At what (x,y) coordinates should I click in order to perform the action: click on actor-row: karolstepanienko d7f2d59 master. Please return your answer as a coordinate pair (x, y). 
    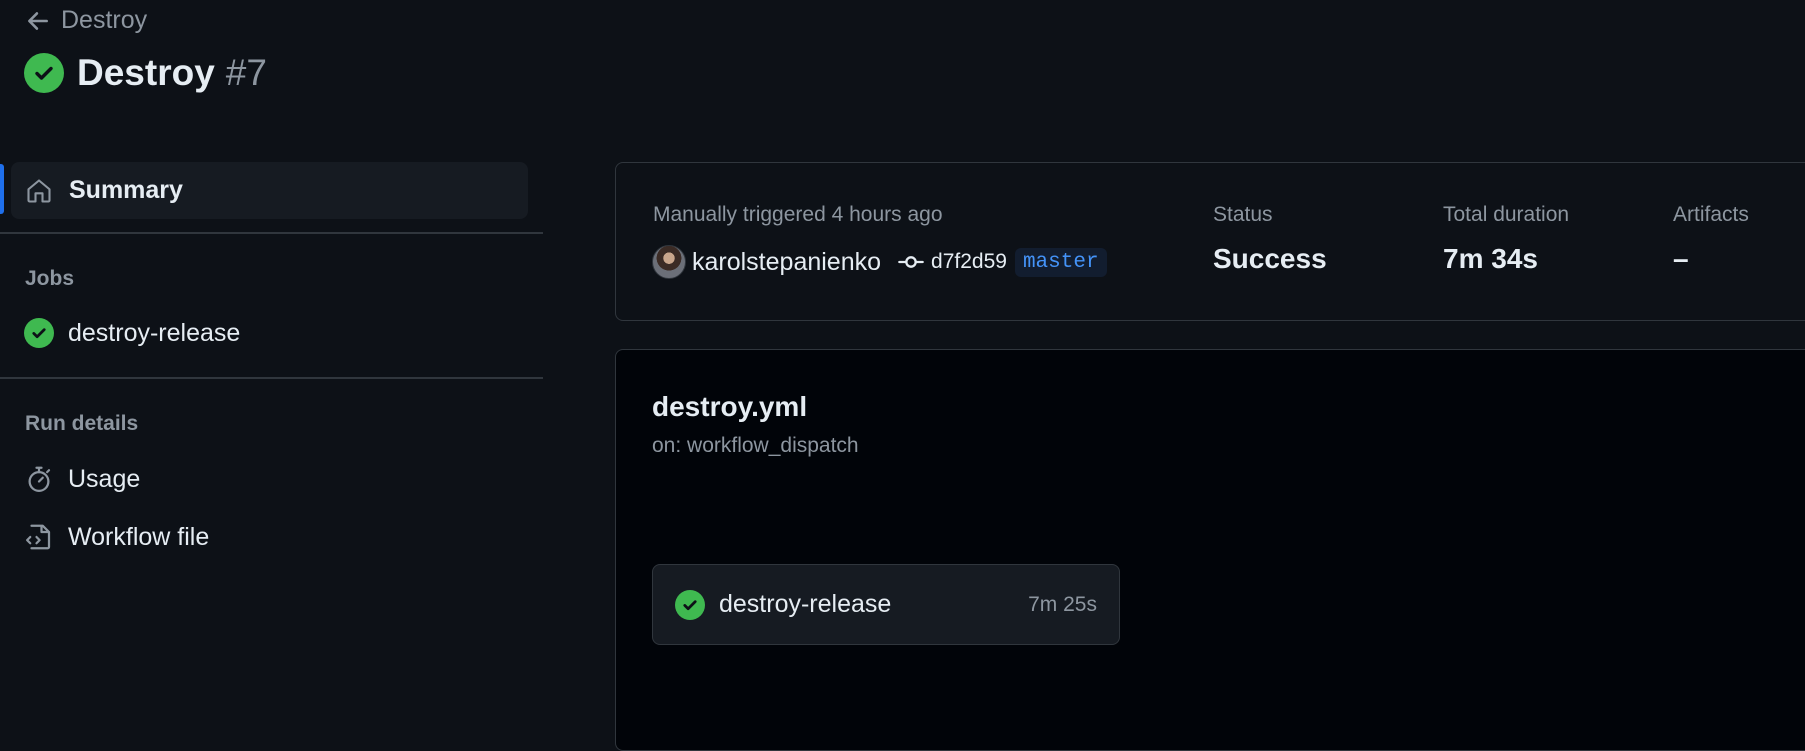
    Looking at the image, I should click on (879, 262).